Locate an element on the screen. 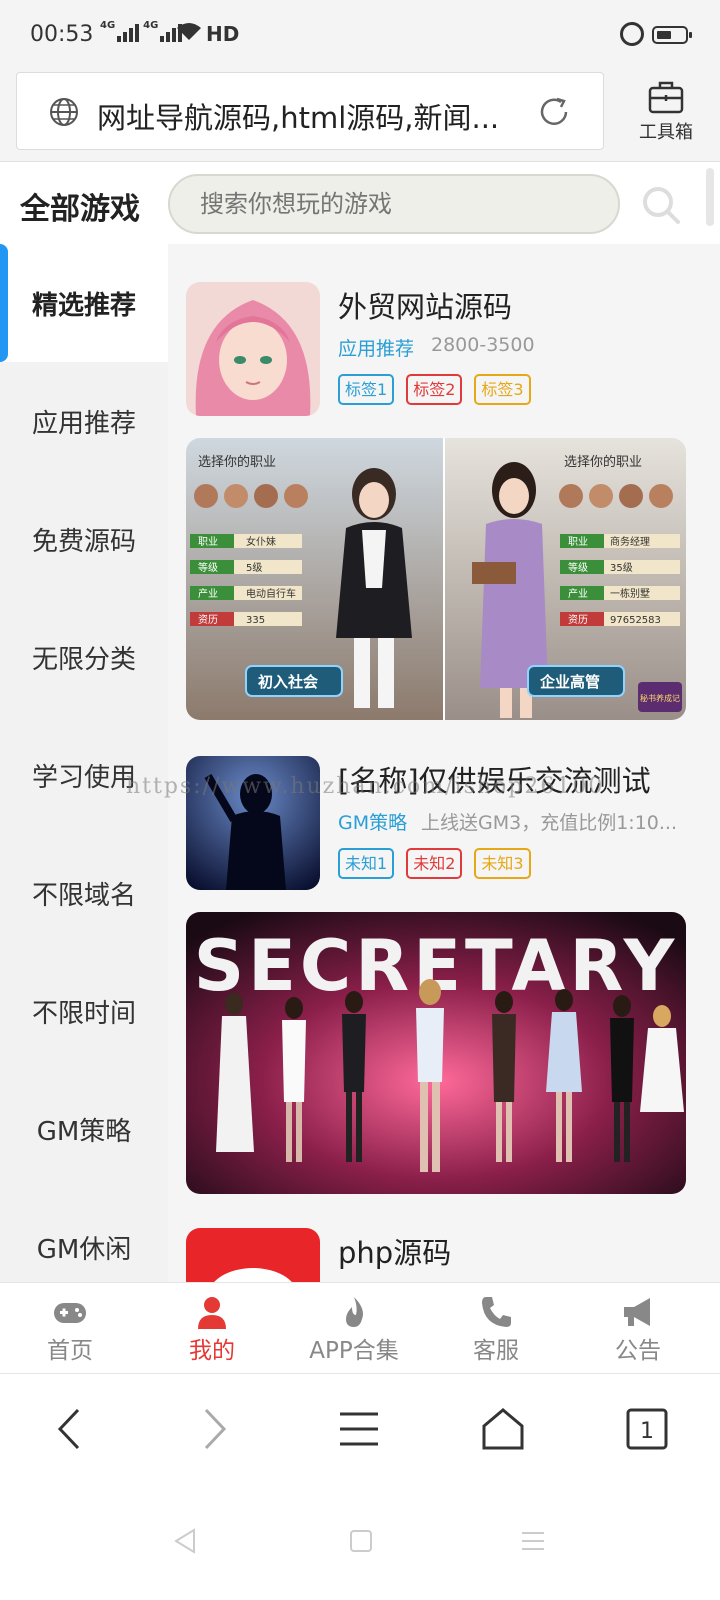  game-item: 外贸网站源码 应用推荐 2800-3500 标签1 标签2 标签3 is located at coordinates (436, 349).